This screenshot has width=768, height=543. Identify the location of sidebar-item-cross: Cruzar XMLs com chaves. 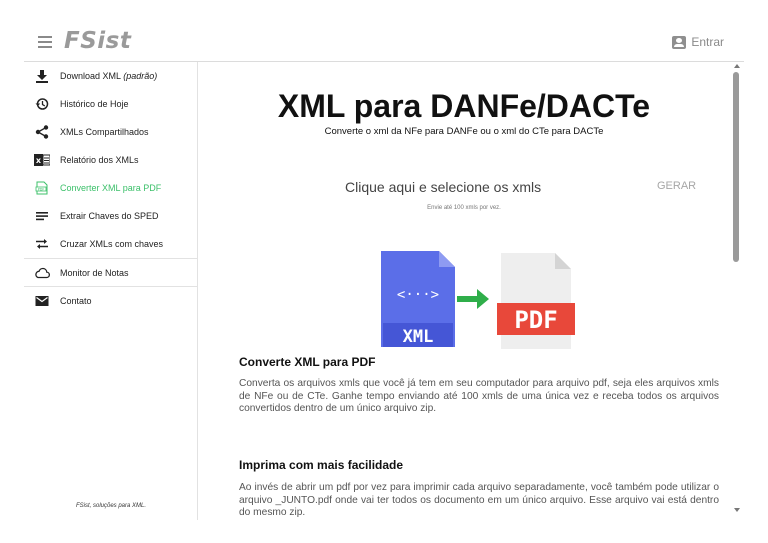
(110, 244).